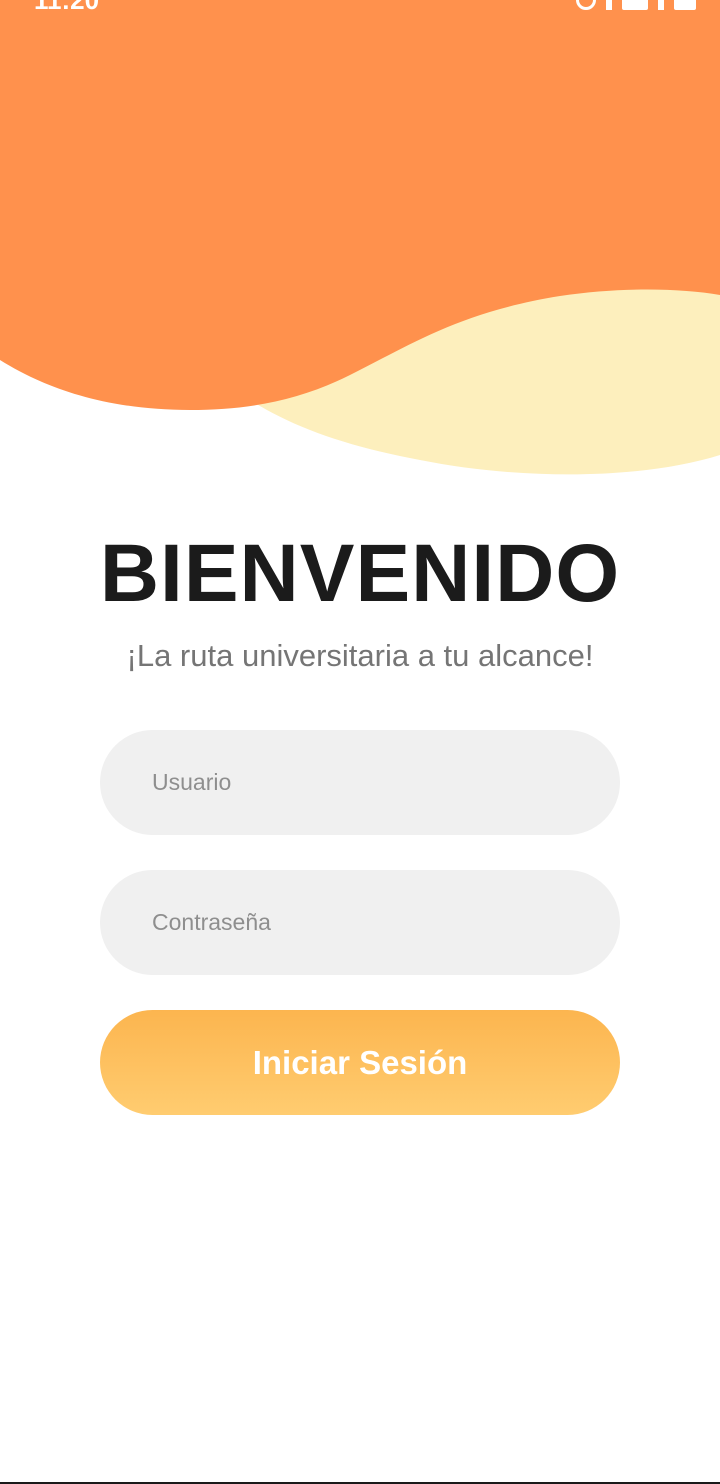 The height and width of the screenshot is (1484, 720). What do you see at coordinates (609, 5) in the screenshot?
I see `signal-icon` at bounding box center [609, 5].